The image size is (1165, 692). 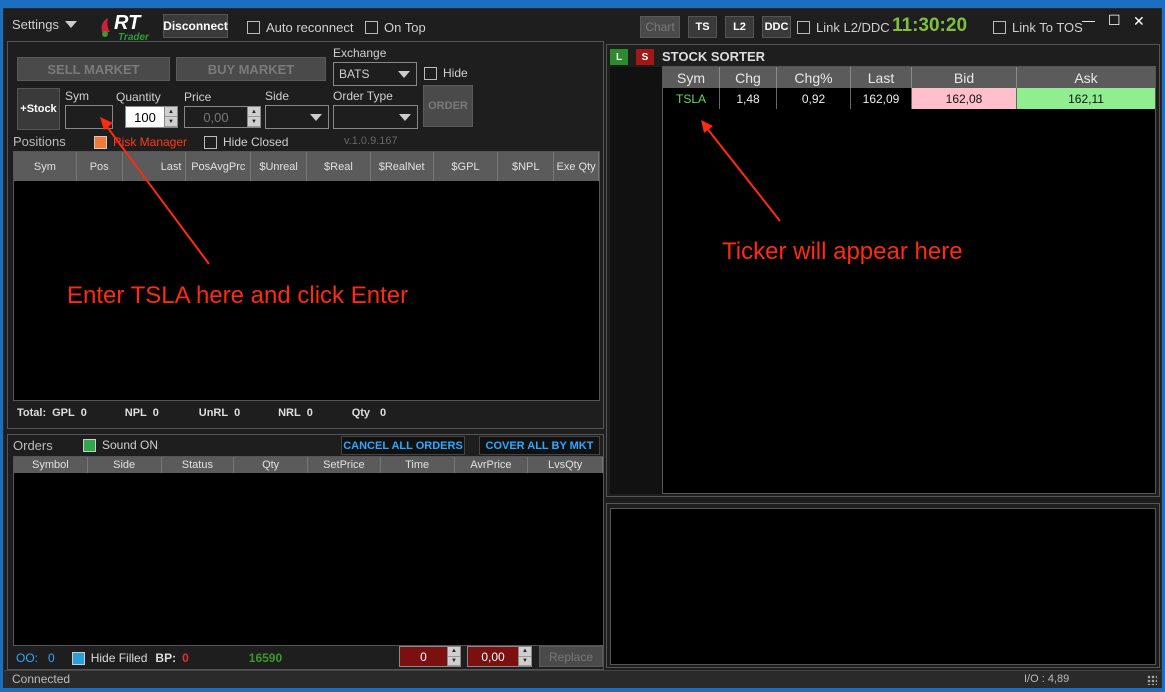 I want to click on resize-grip-icon, so click(x=1152, y=680).